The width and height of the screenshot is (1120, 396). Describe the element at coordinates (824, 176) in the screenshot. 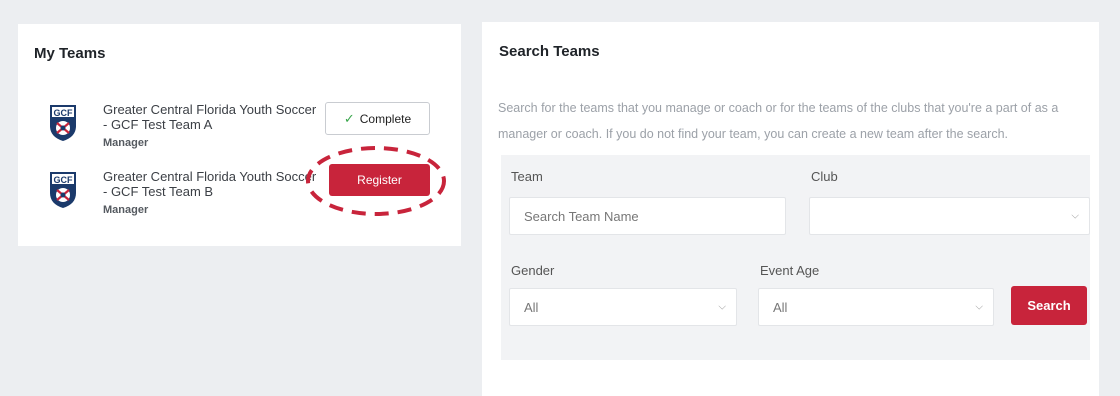

I see `club-label: Club` at that location.